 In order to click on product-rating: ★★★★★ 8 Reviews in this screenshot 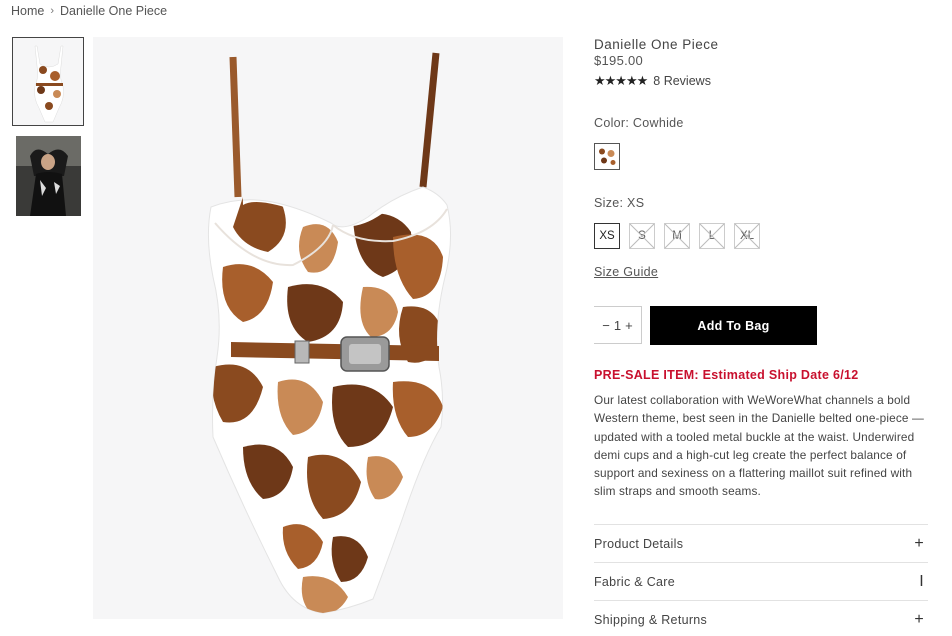, I will do `click(652, 81)`.